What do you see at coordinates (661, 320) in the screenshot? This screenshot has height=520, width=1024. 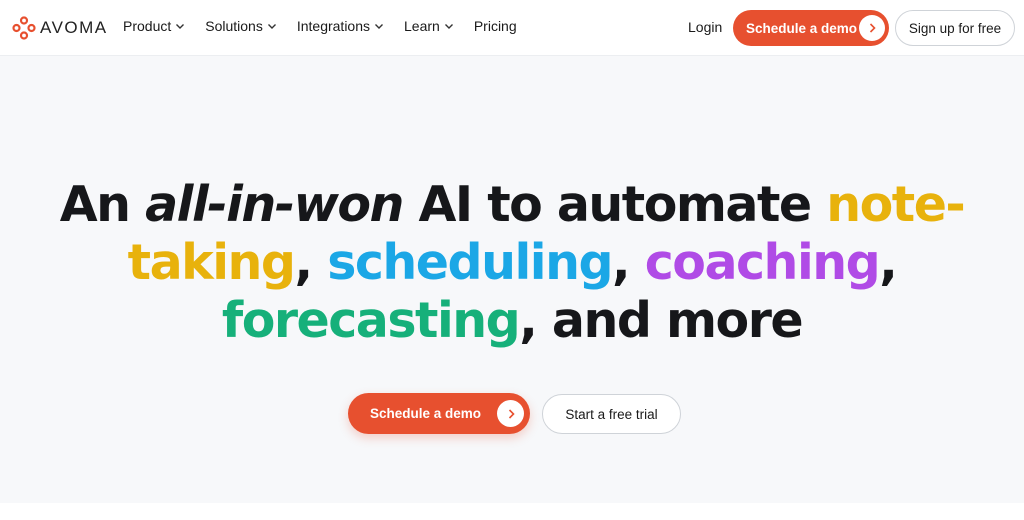 I see `hero-text: , and more` at bounding box center [661, 320].